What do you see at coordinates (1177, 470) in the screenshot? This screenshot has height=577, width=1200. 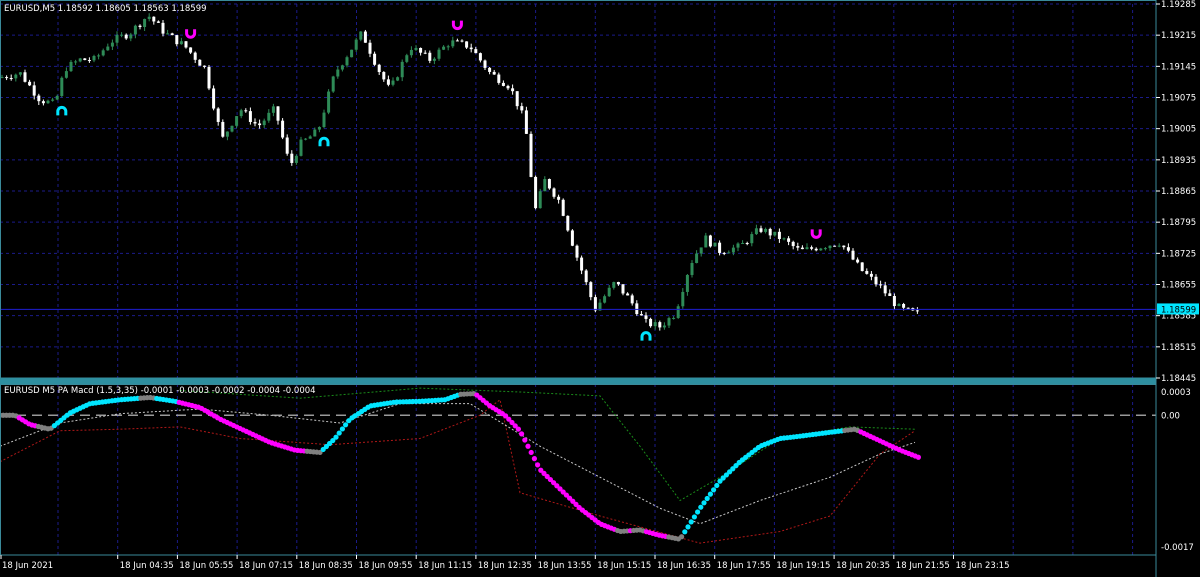 I see `macd-axis: 0.0003 0.00 -0.0017` at bounding box center [1177, 470].